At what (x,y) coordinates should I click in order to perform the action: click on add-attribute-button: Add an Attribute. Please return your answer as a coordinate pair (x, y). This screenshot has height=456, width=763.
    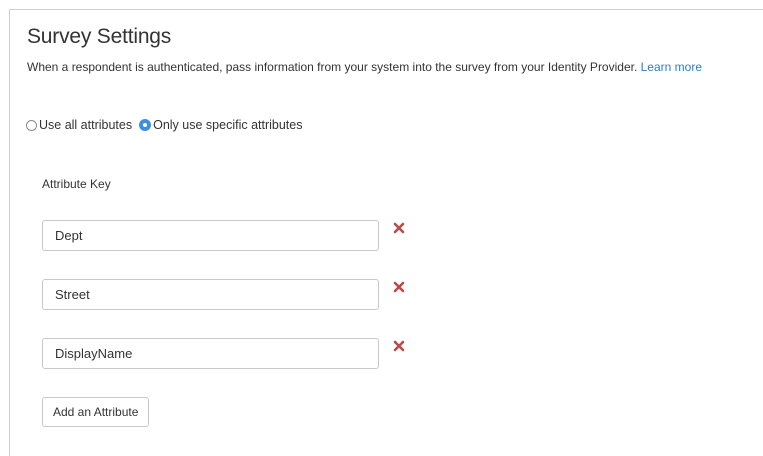
    Looking at the image, I should click on (96, 412).